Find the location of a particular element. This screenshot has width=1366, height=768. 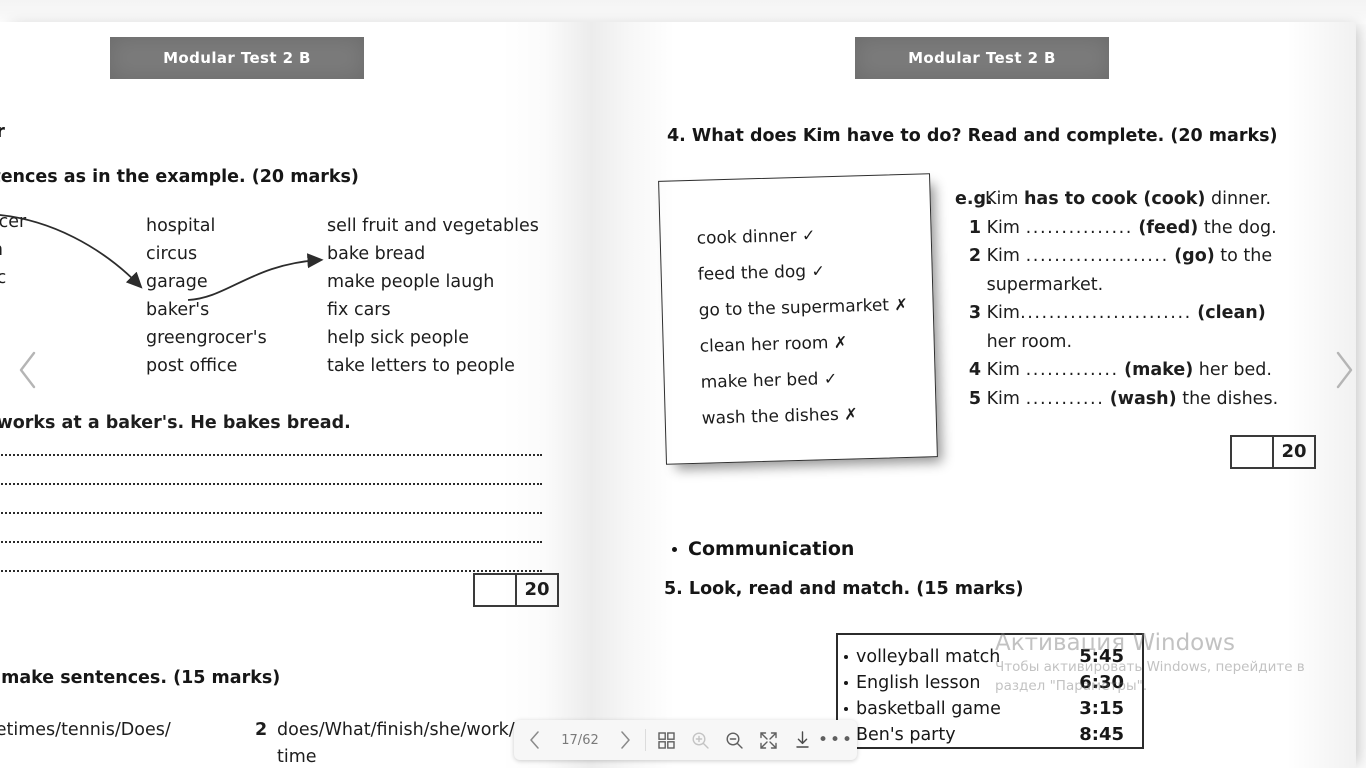

column-jobs: grocer nan anic is located at coordinates (45, 250).